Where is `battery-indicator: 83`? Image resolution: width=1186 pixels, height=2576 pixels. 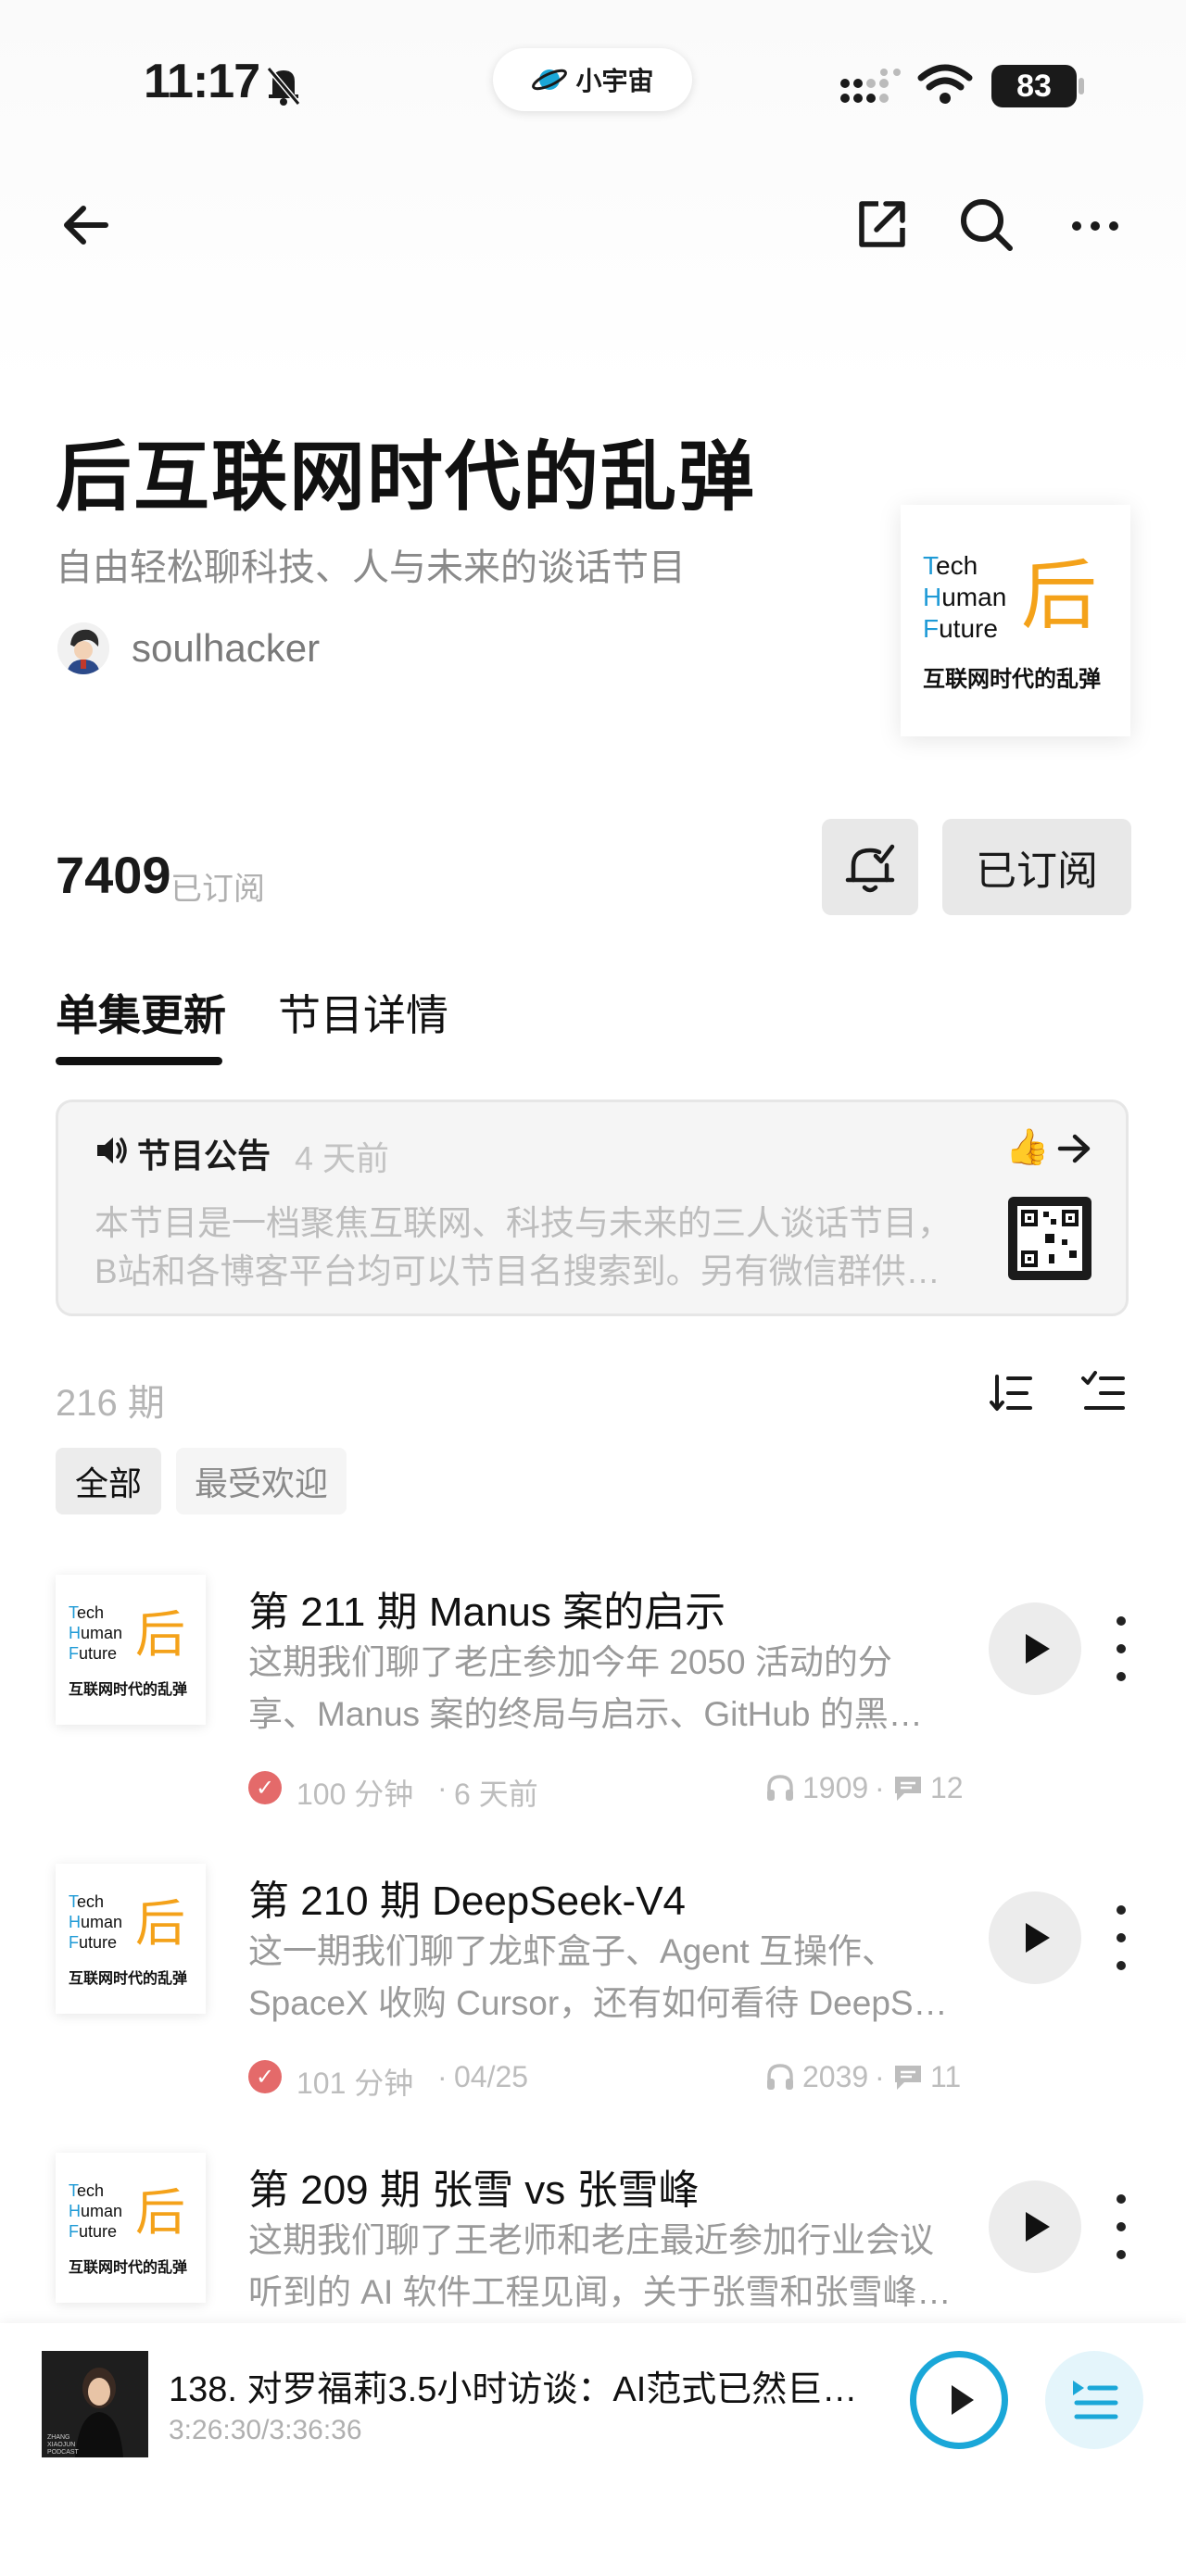
battery-indicator: 83 is located at coordinates (1034, 86).